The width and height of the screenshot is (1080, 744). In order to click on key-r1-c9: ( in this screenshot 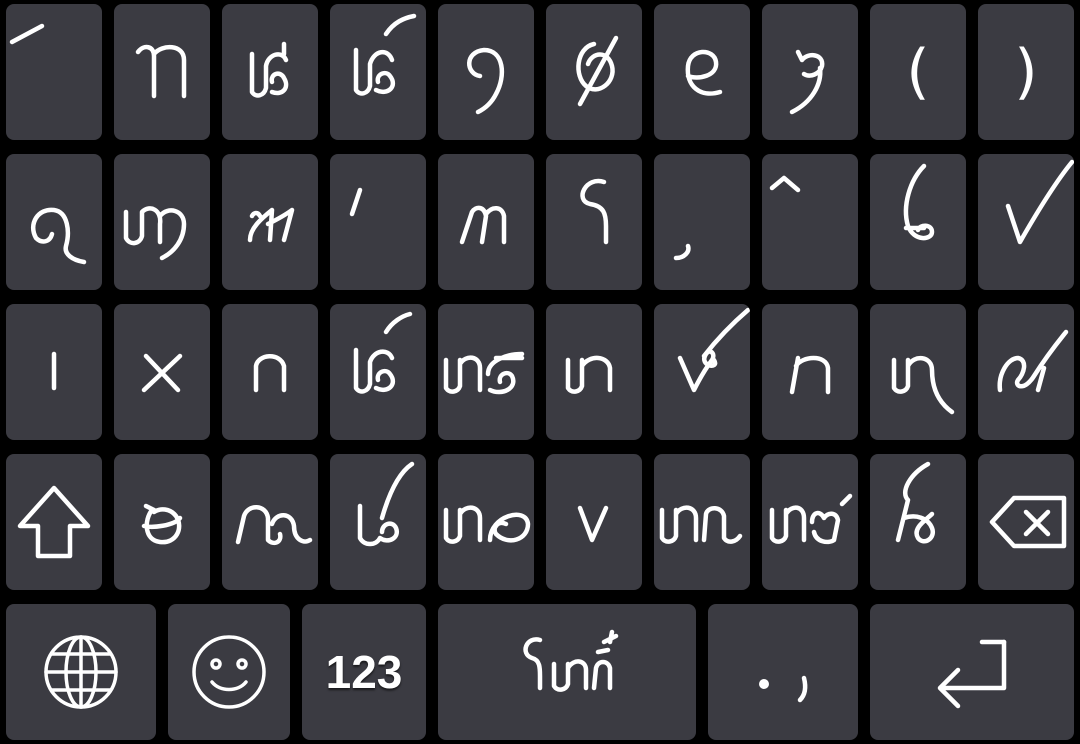, I will do `click(918, 72)`.